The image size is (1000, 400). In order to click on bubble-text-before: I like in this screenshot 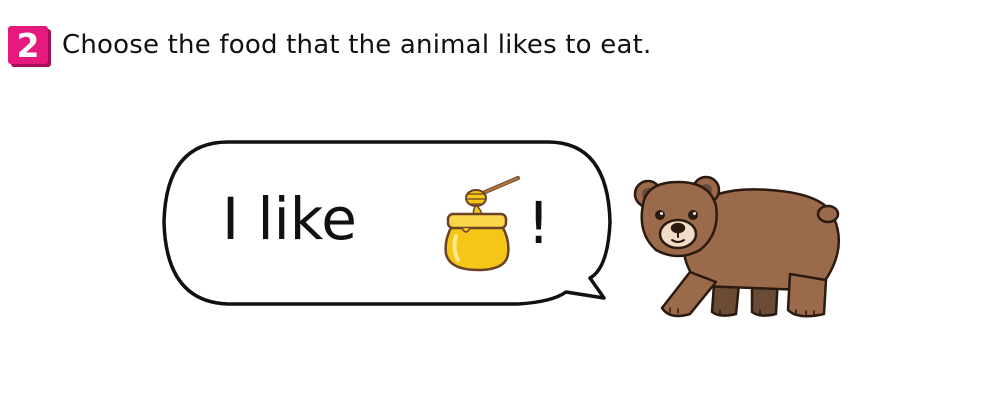, I will do `click(289, 219)`.